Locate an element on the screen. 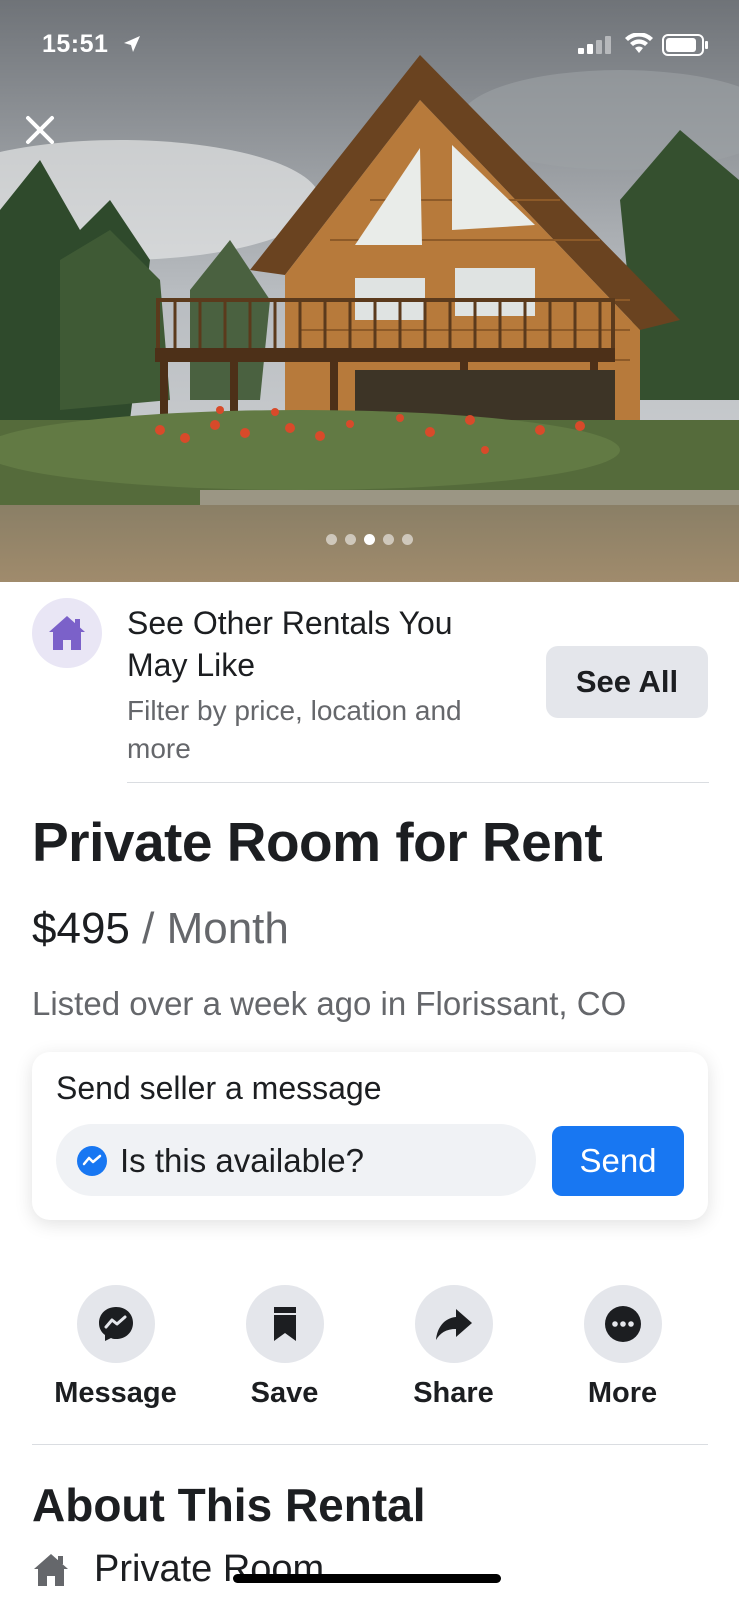  house-avatar is located at coordinates (67, 633).